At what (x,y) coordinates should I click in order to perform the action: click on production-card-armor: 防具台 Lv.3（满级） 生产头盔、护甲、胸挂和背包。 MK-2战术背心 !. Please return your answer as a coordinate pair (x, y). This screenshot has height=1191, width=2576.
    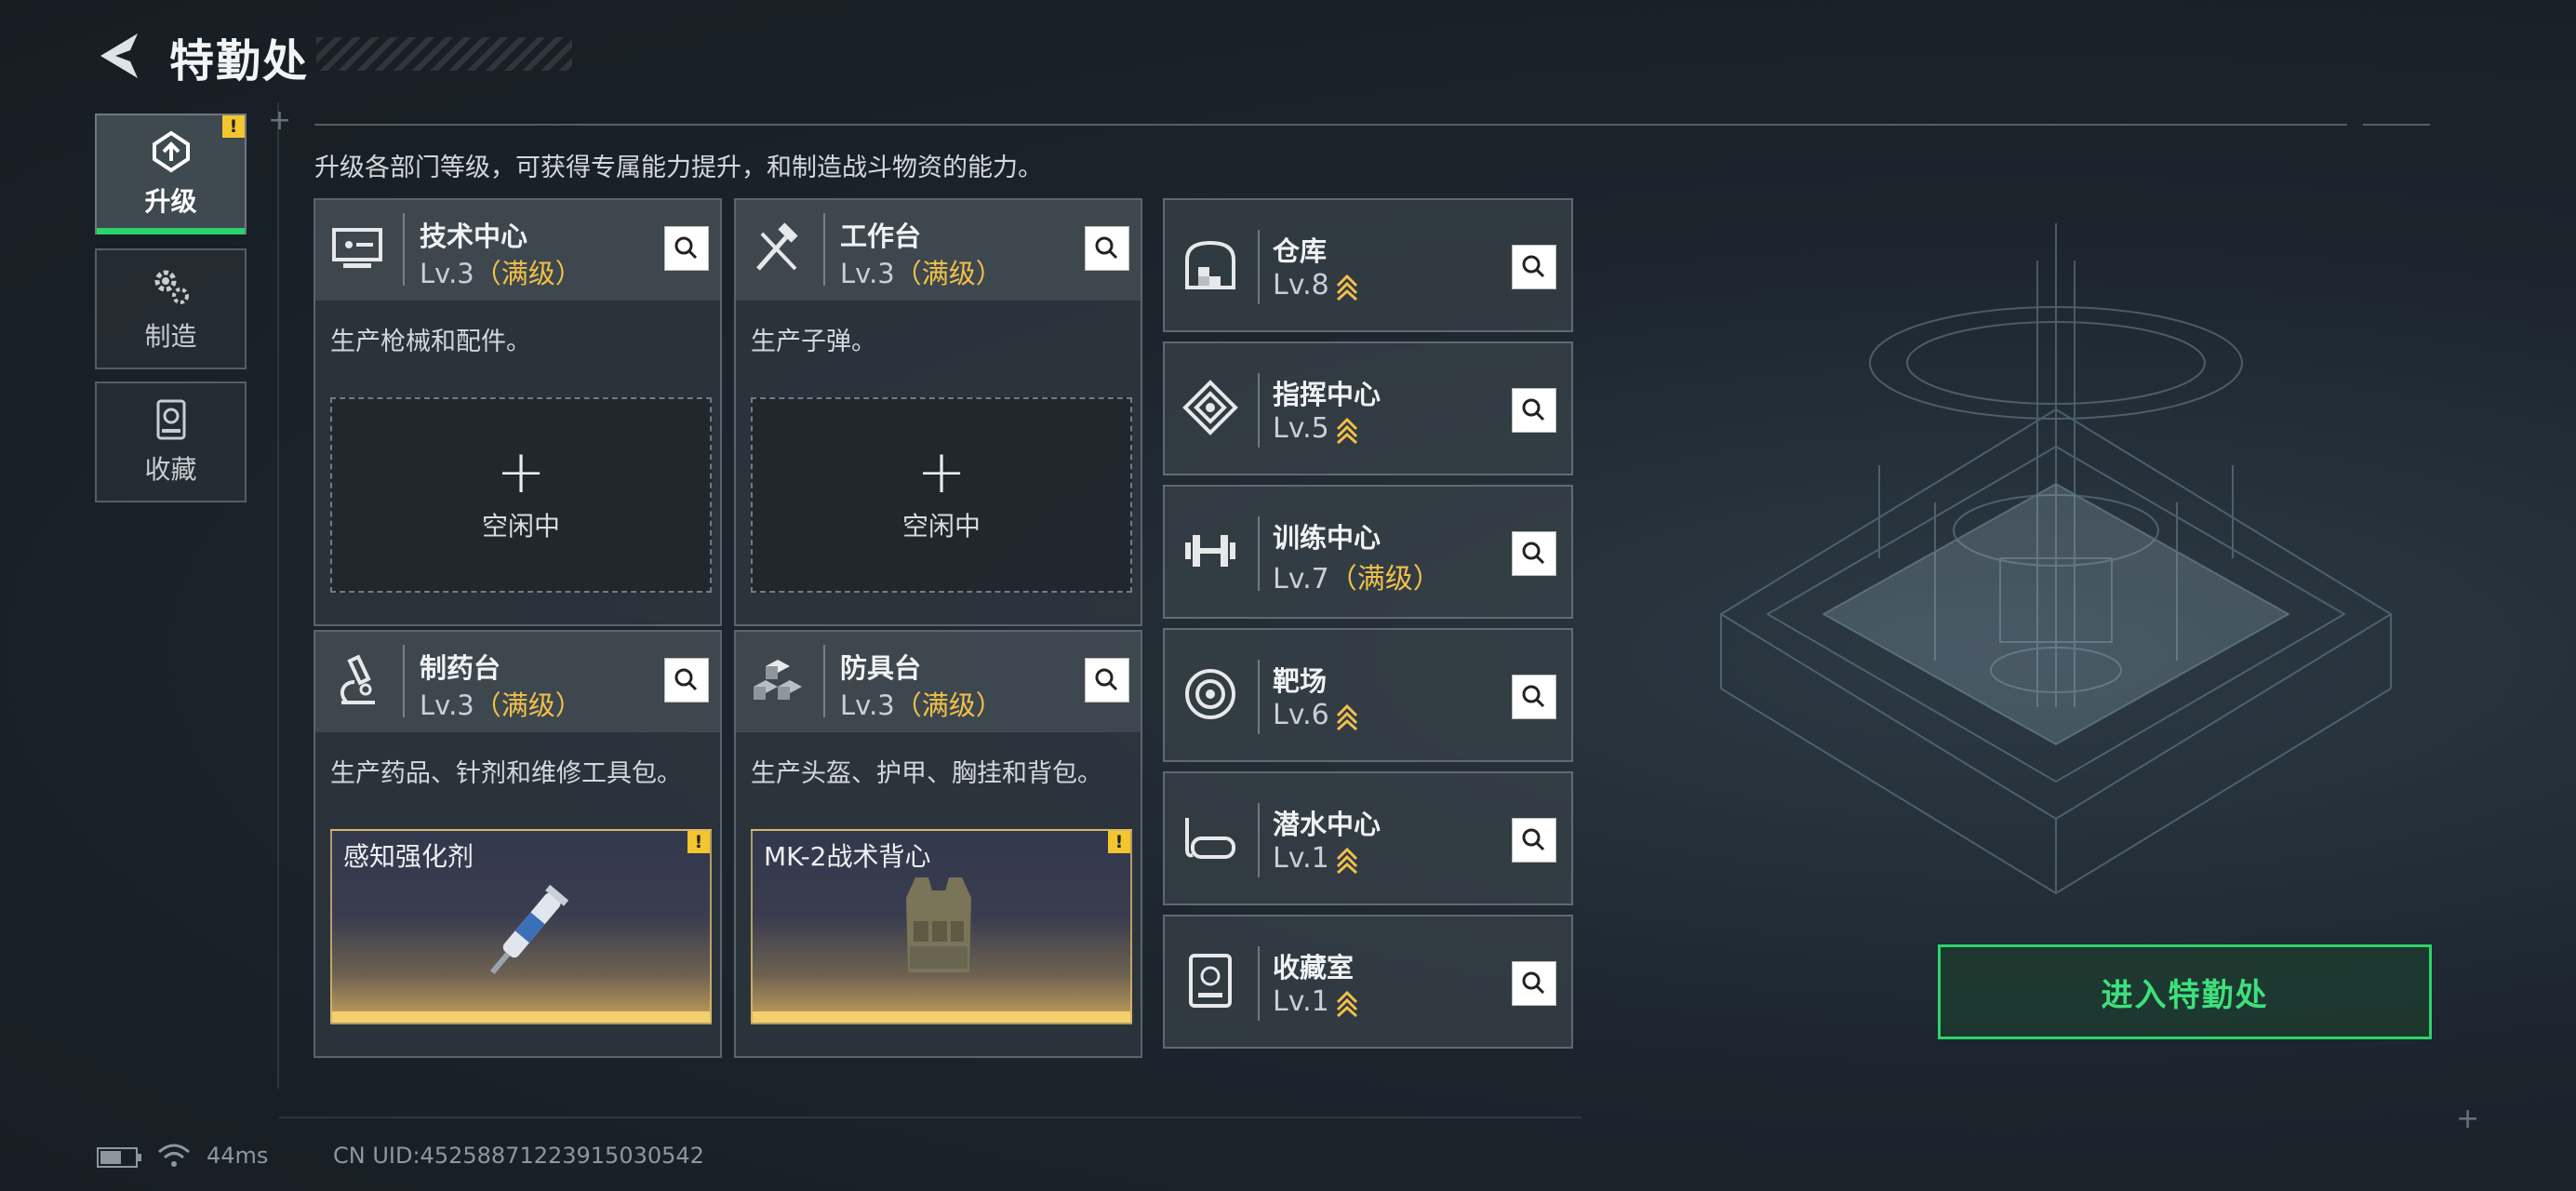
    Looking at the image, I should click on (938, 844).